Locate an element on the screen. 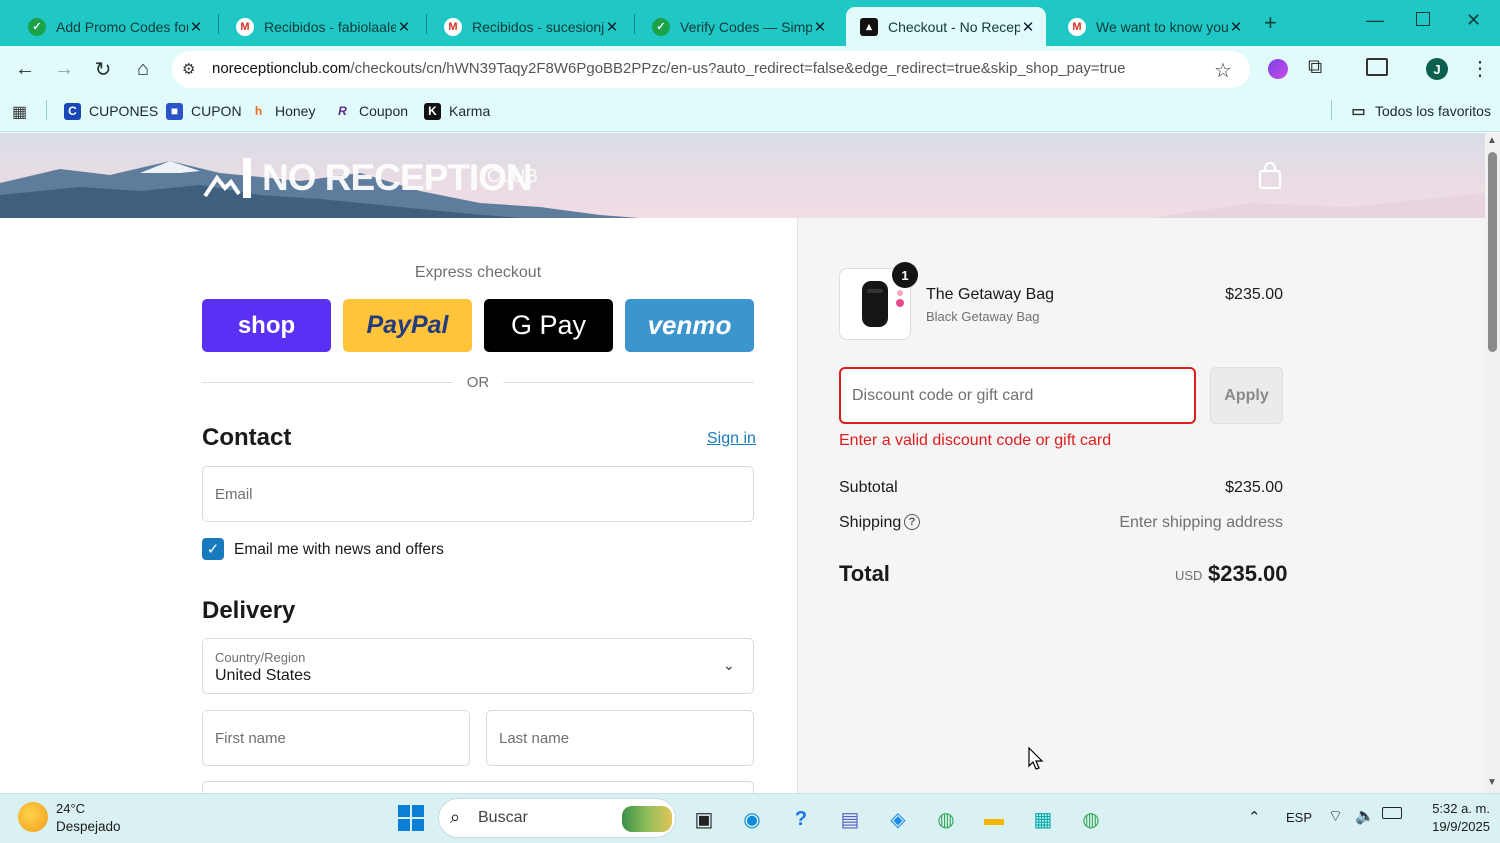  contact-heading: Contact is located at coordinates (247, 437).